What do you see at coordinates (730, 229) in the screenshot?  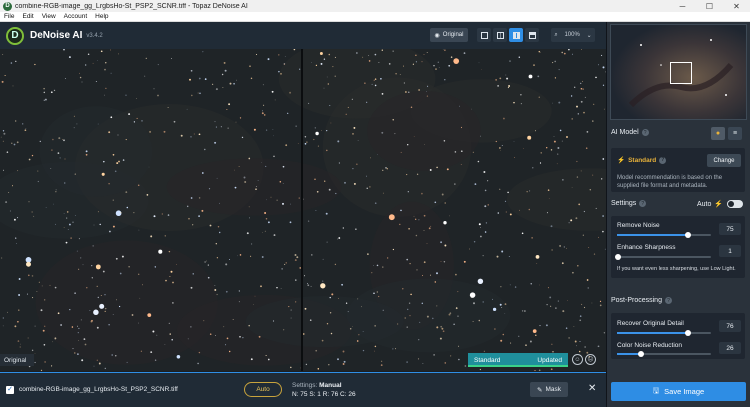 I see `remove-noise-value: 75` at bounding box center [730, 229].